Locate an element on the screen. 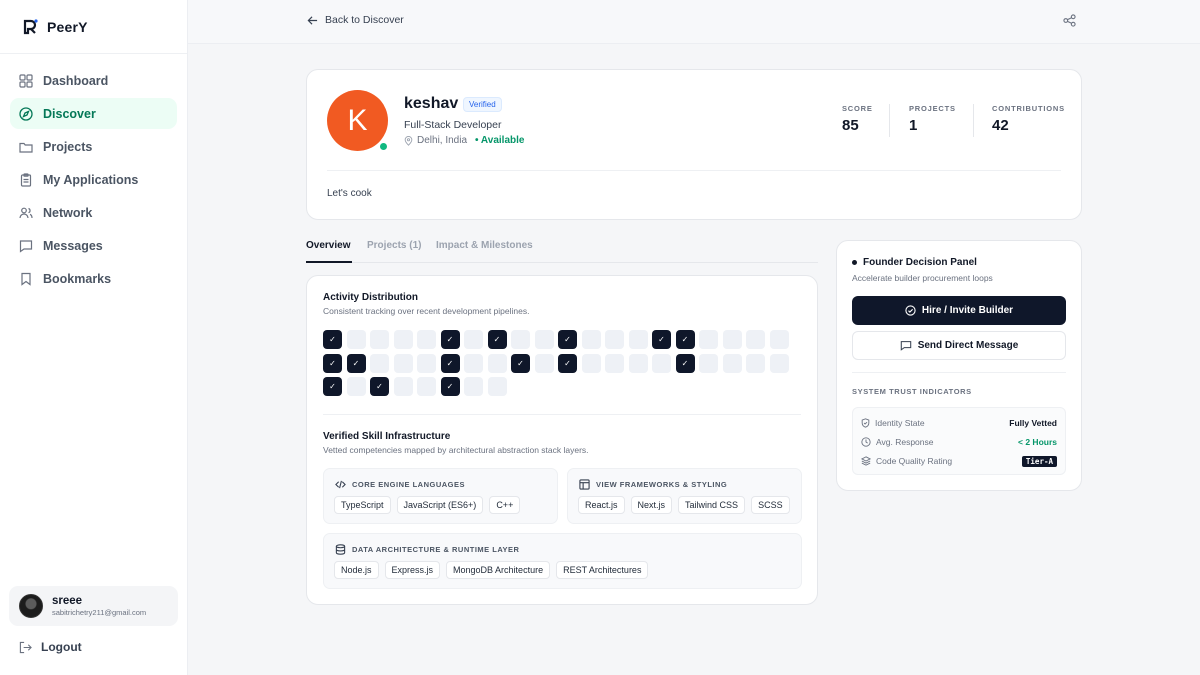  back-to-discover-link: Back to Discover is located at coordinates (355, 20).